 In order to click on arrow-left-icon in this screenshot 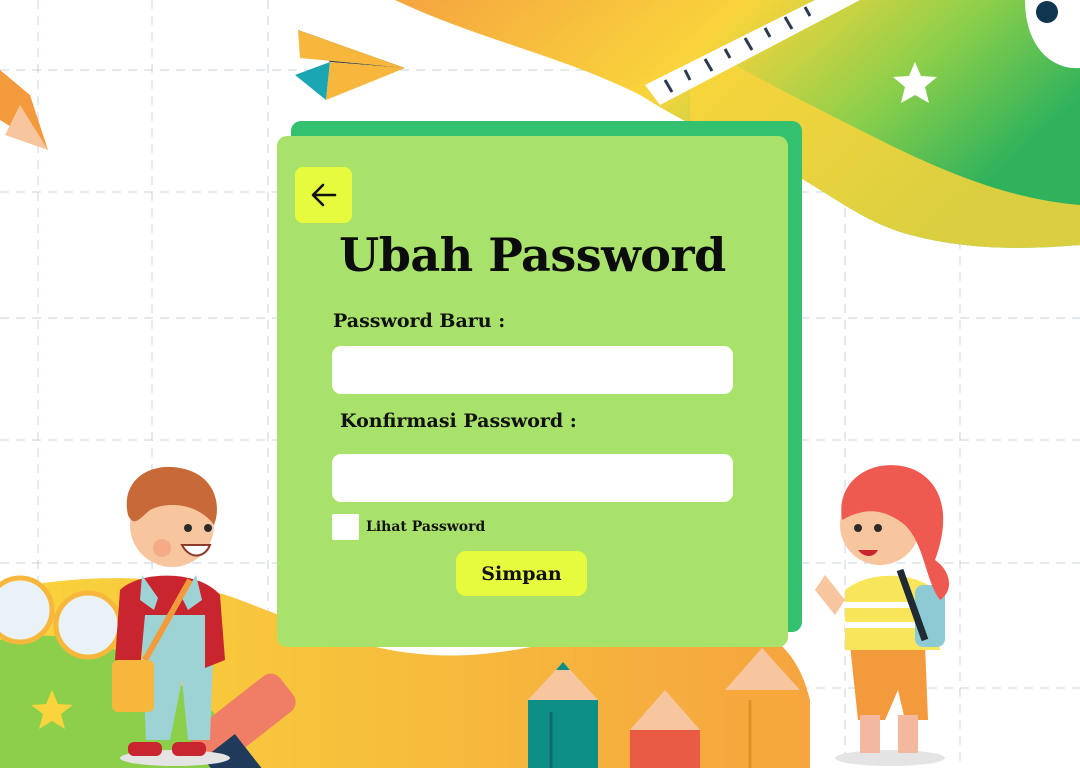, I will do `click(323, 195)`.